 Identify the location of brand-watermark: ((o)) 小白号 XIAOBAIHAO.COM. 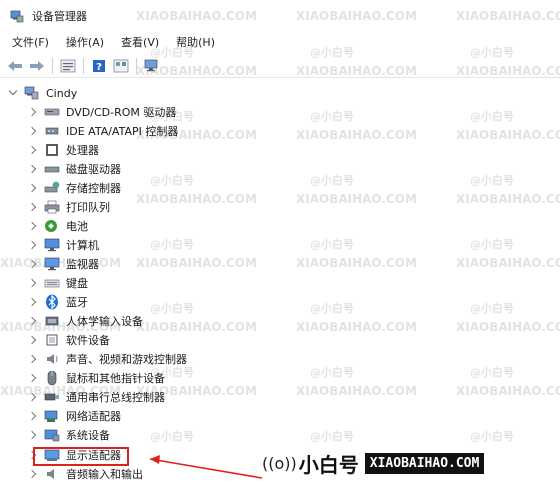
(373, 463).